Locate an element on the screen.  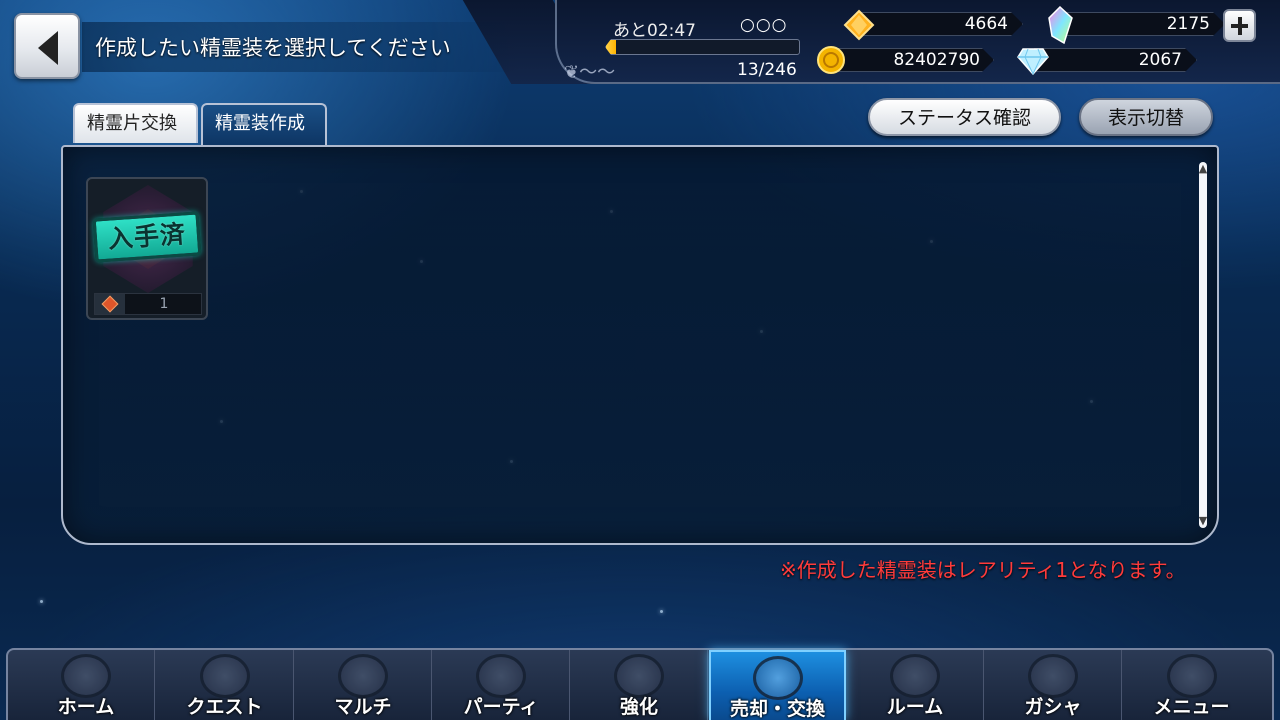
nav-party: パーティ is located at coordinates (501, 685).